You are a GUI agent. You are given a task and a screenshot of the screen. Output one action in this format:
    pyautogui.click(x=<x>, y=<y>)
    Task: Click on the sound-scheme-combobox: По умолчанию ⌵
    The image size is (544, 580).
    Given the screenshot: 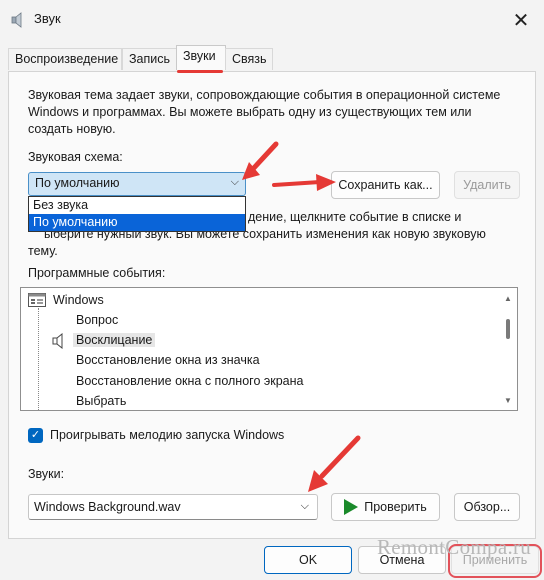 What is the action you would take?
    pyautogui.click(x=137, y=184)
    